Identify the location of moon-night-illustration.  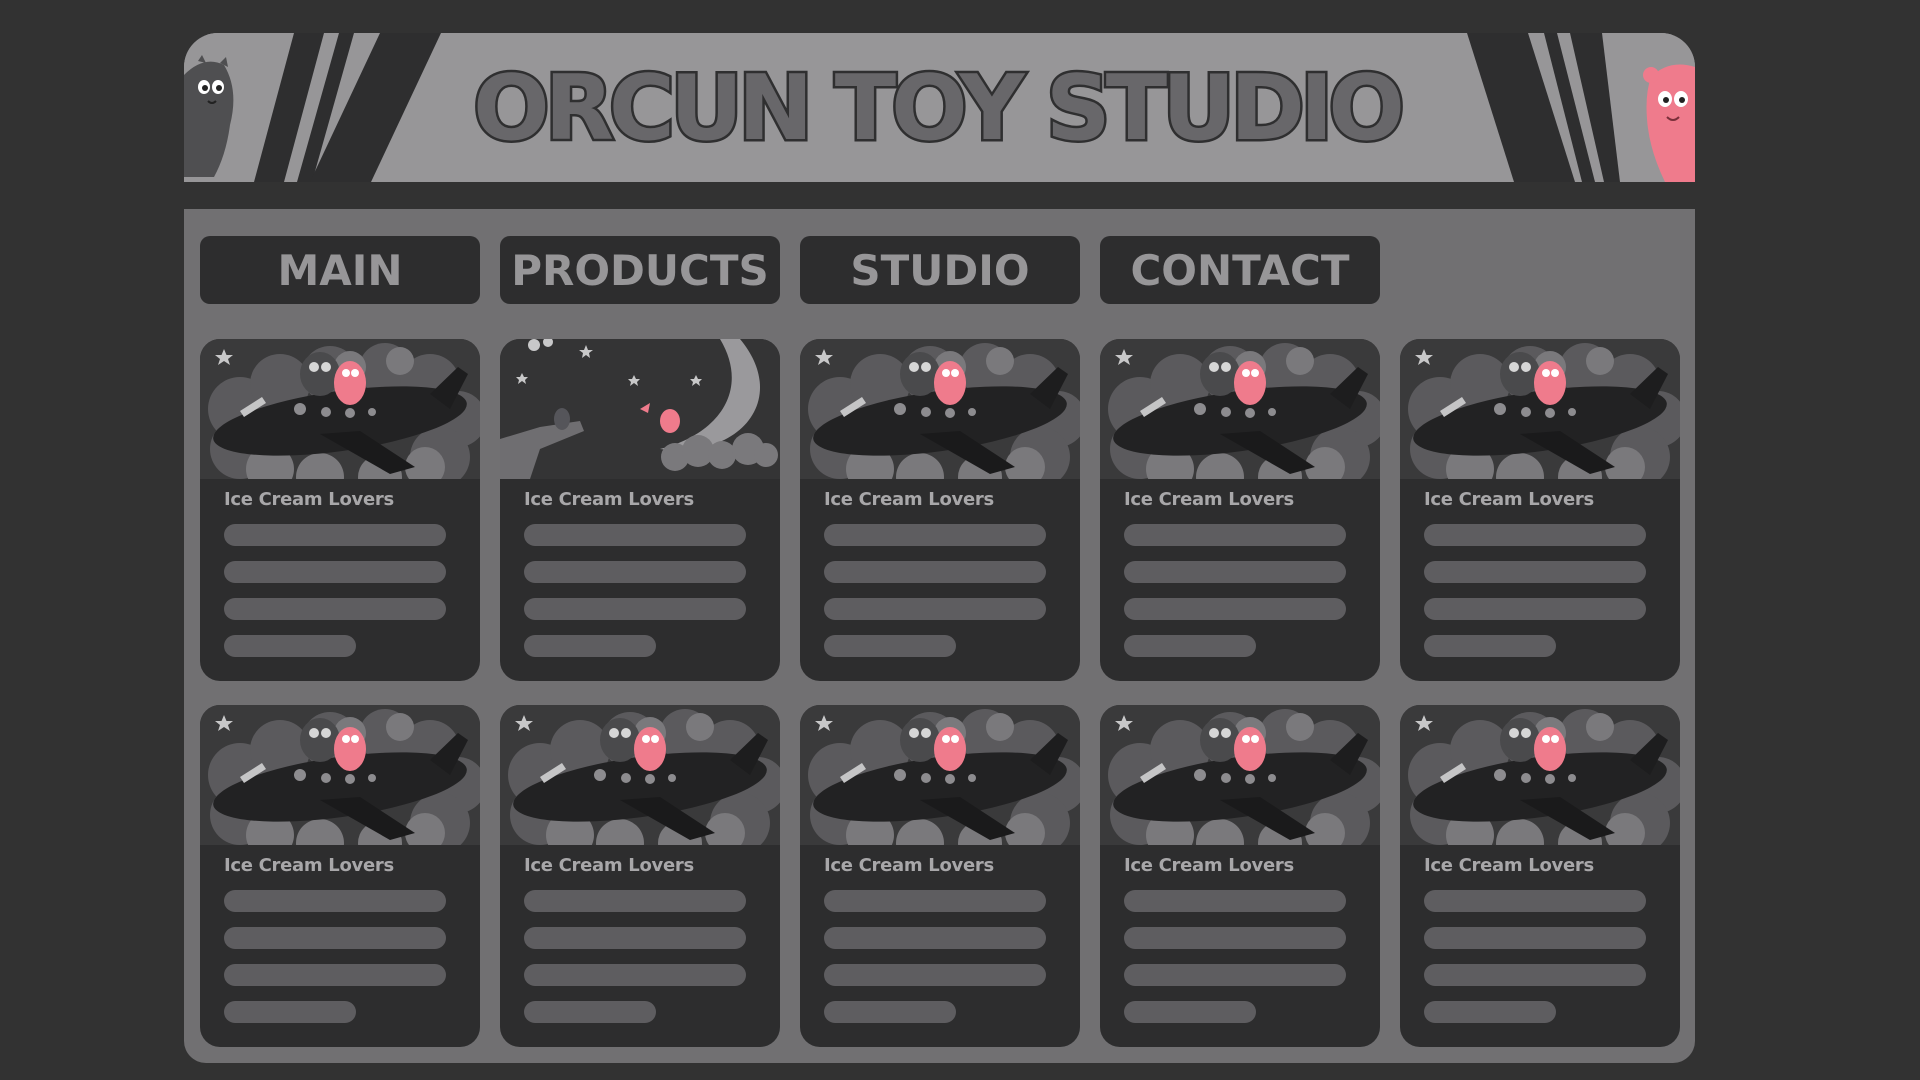
(640, 409).